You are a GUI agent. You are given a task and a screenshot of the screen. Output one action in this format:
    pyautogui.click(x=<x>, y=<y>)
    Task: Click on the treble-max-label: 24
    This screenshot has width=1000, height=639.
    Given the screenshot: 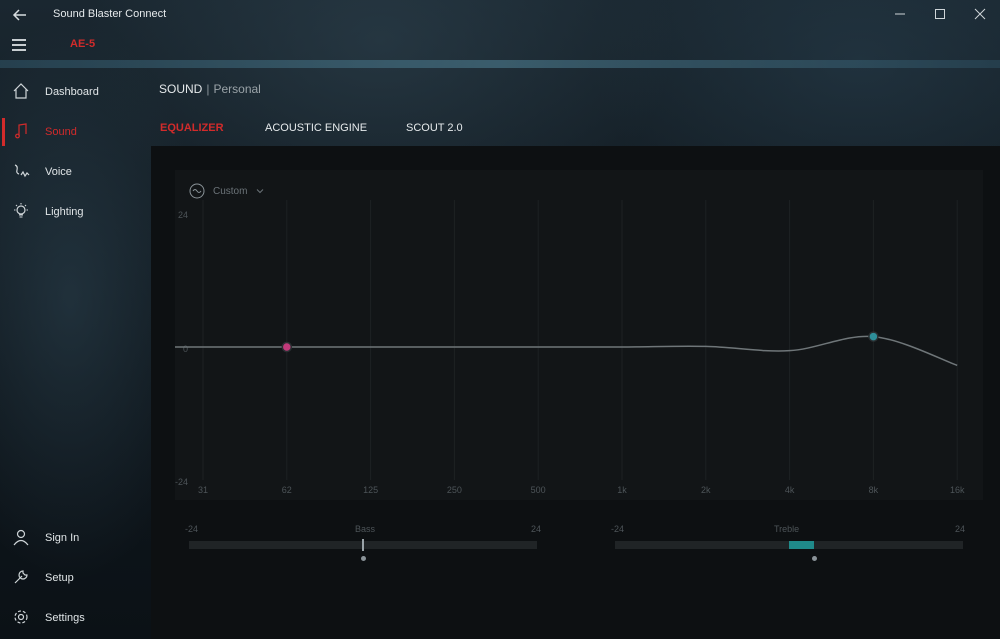 What is the action you would take?
    pyautogui.click(x=960, y=529)
    